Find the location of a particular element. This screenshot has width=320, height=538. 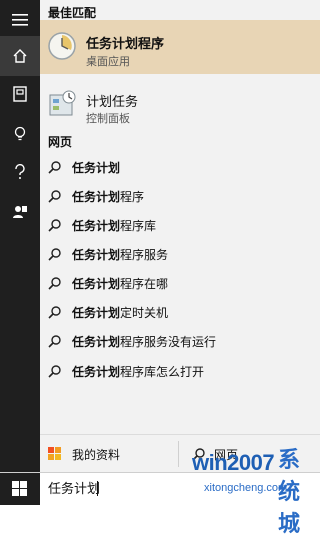

suggestion-rest: 程序在哪 is located at coordinates (144, 283).